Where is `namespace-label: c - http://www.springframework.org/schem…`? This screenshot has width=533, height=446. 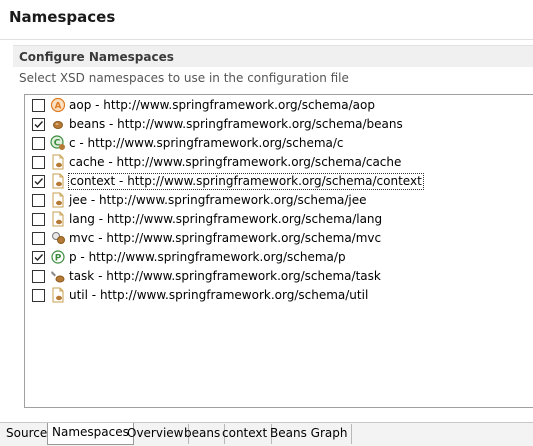
namespace-label: c - http://www.springframework.org/schem… is located at coordinates (206, 143).